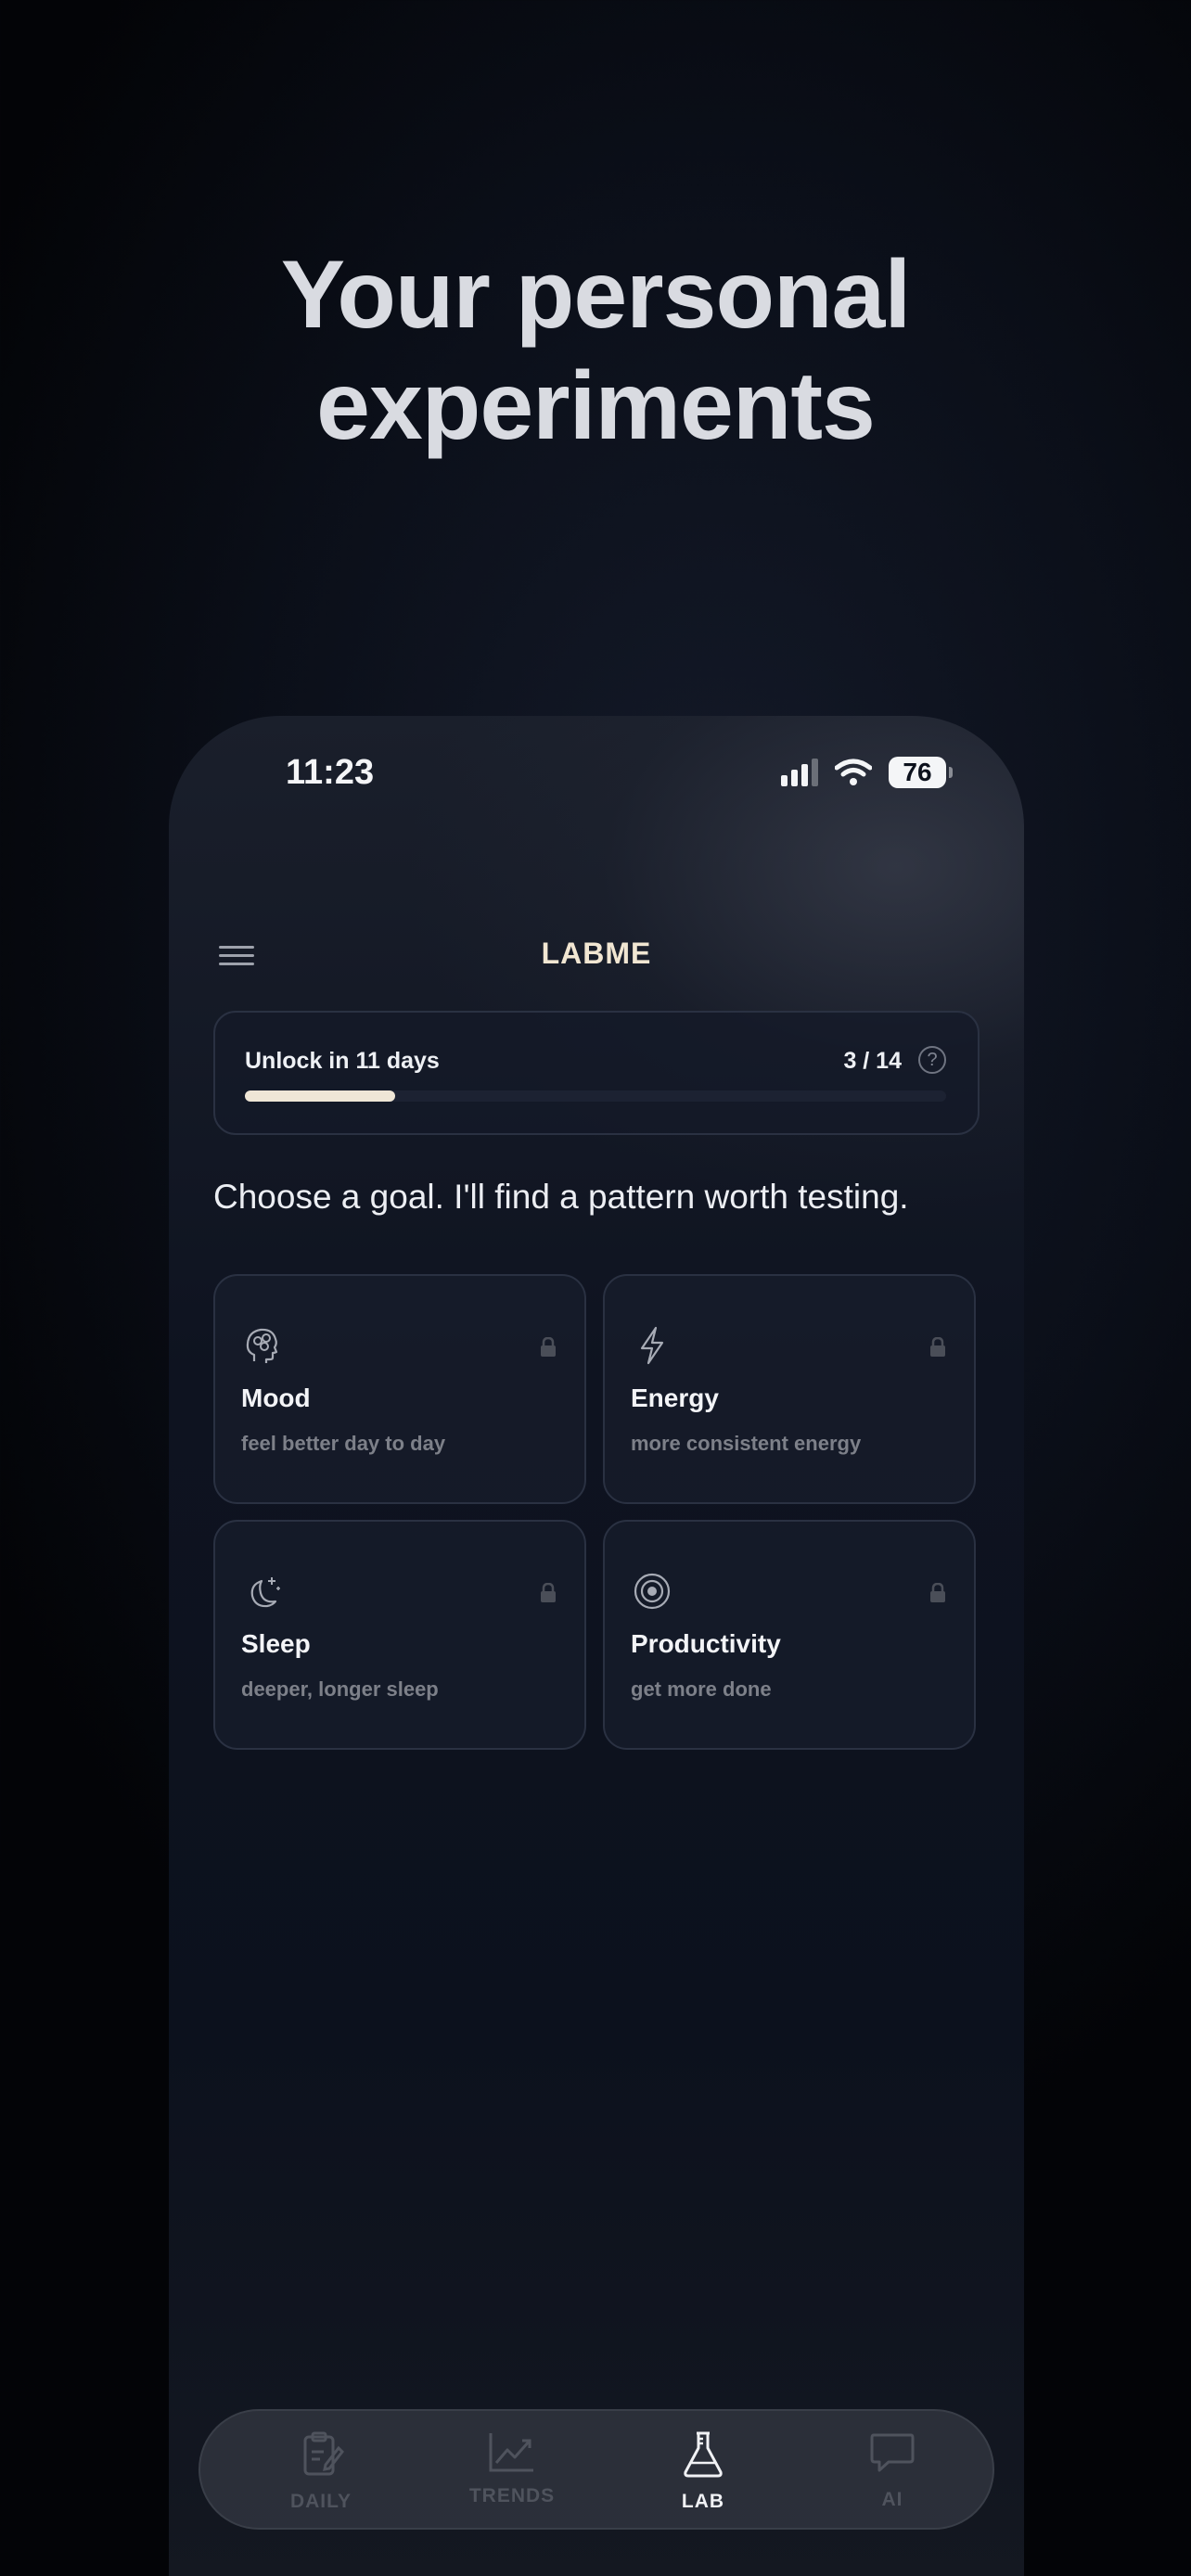 The height and width of the screenshot is (2576, 1191). I want to click on help-icon: ?, so click(932, 1060).